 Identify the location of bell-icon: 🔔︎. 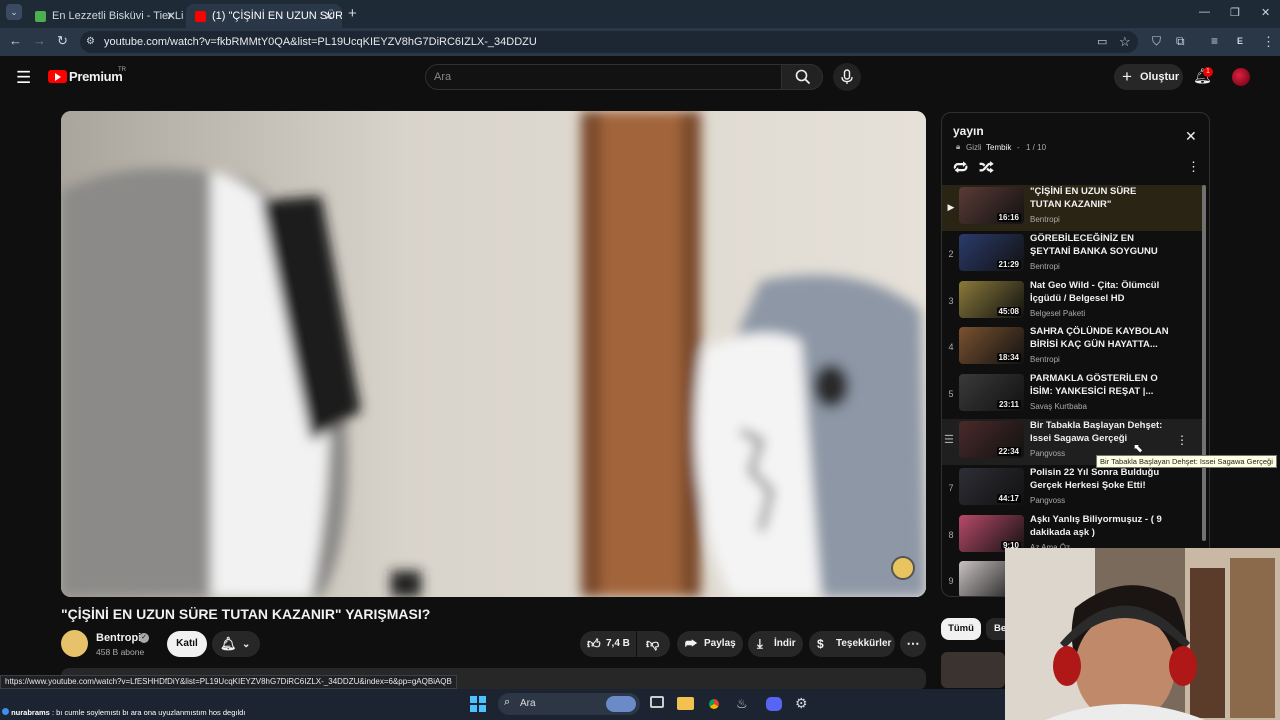
(228, 643).